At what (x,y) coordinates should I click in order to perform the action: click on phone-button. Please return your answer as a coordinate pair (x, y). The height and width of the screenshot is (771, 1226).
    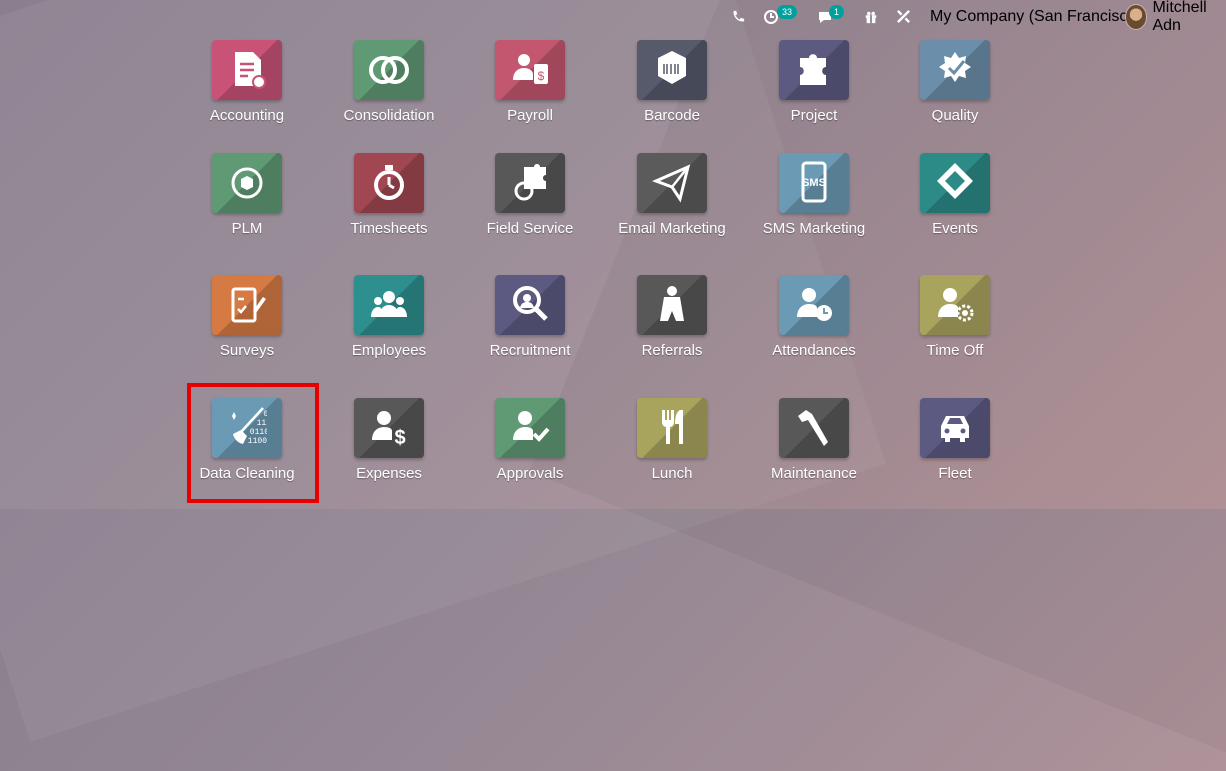
    Looking at the image, I should click on (738, 16).